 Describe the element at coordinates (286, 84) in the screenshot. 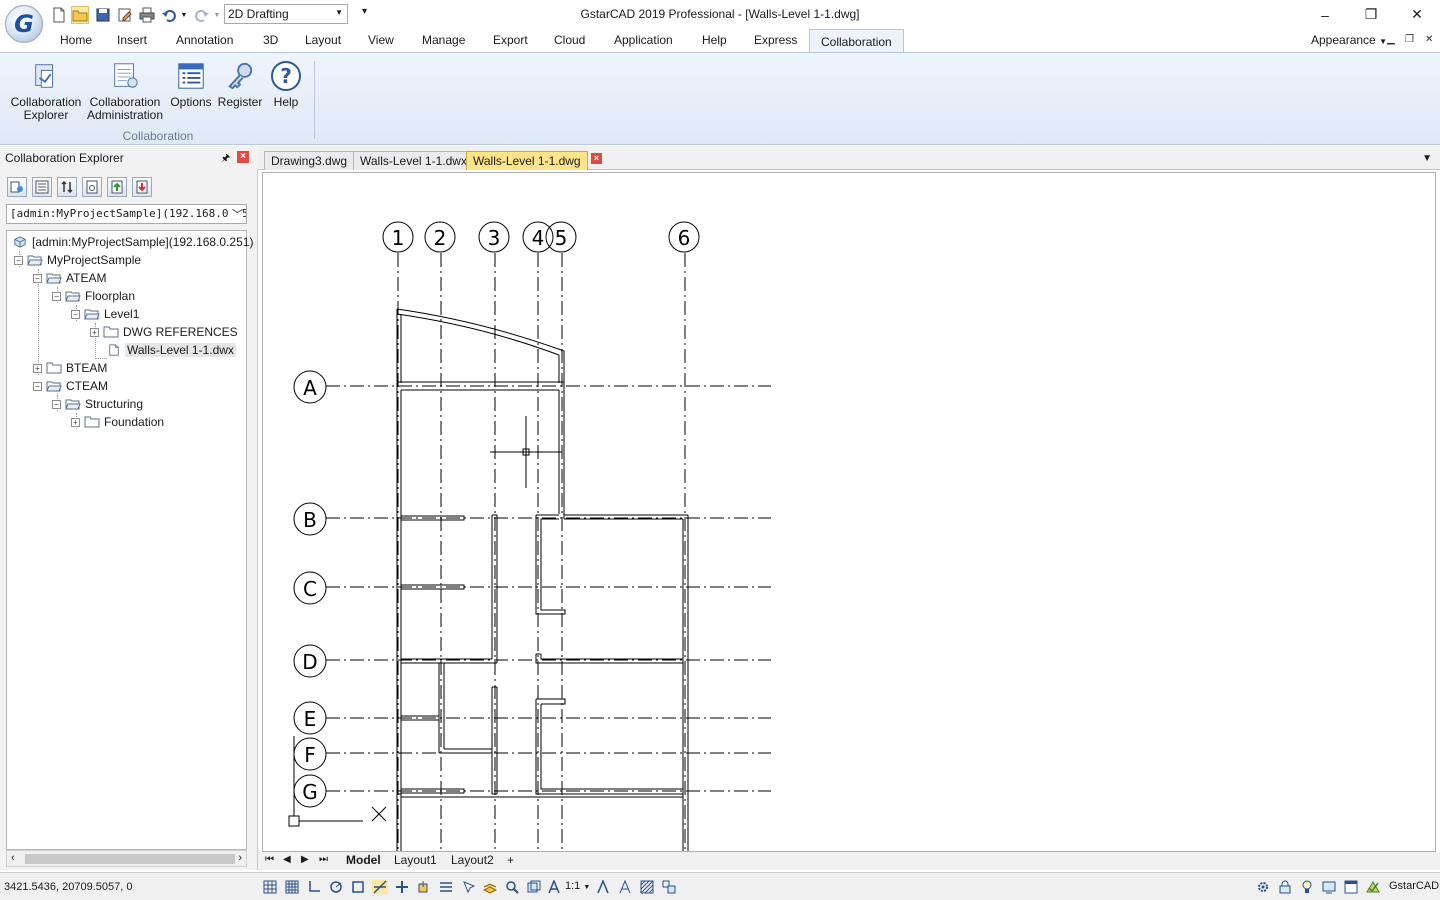

I see `help-button: ? Help` at that location.